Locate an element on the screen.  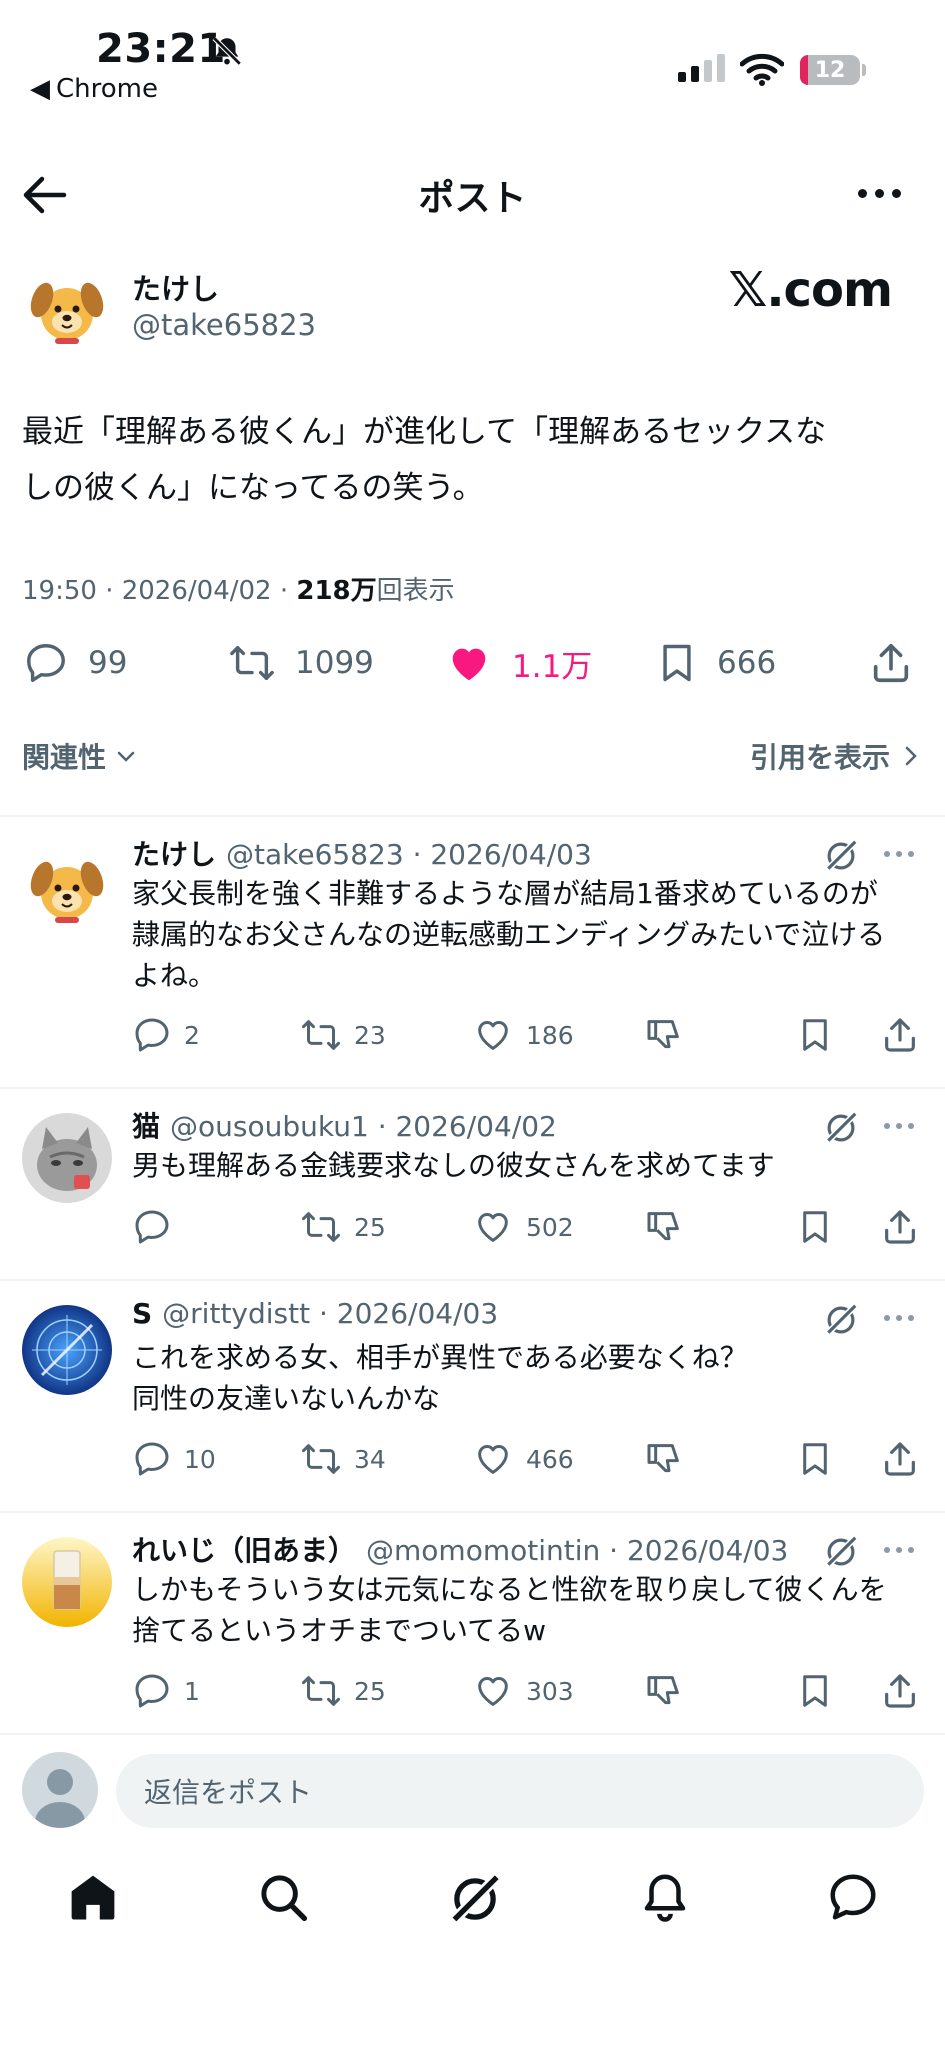
grok-tab-icon is located at coordinates (475, 1899).